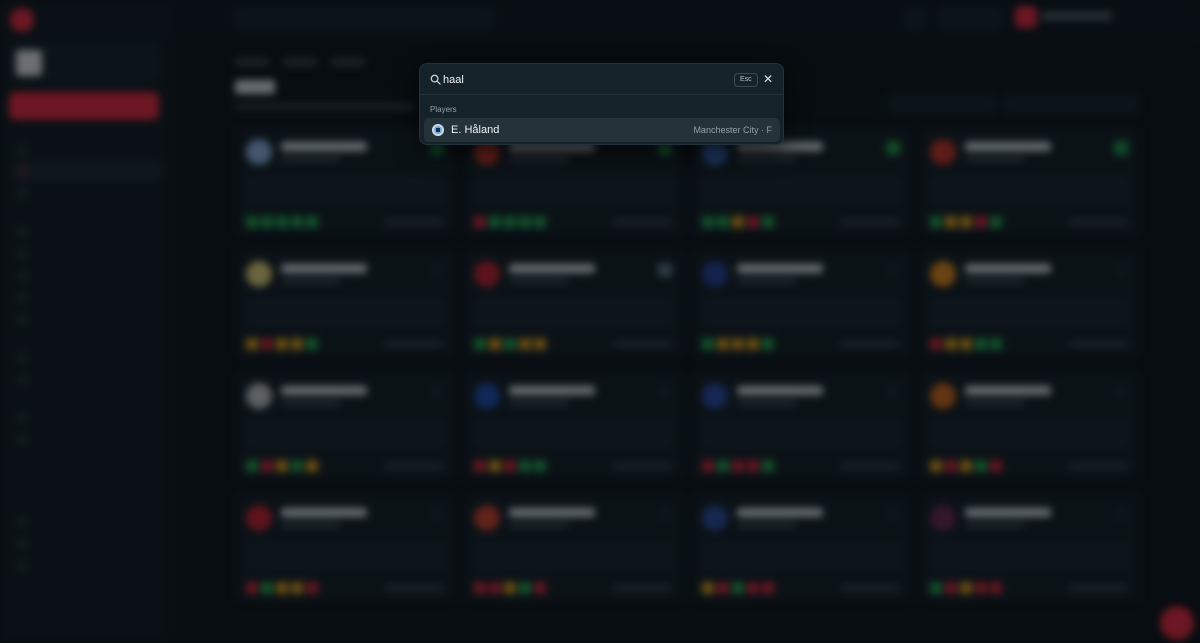 This screenshot has width=1200, height=643. What do you see at coordinates (602, 130) in the screenshot?
I see `search-result-item: E. Håland Manchester City · F` at bounding box center [602, 130].